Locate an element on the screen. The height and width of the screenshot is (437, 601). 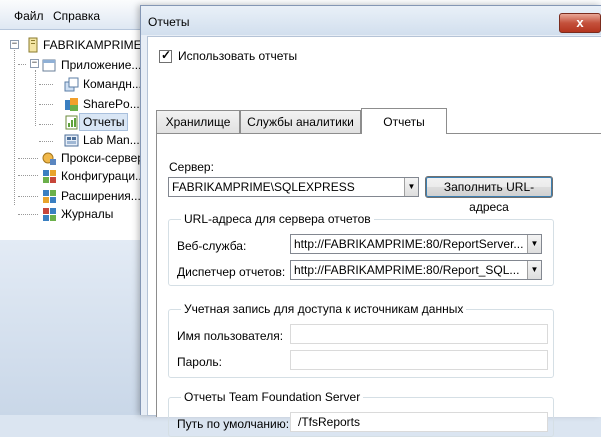
menu-help: Справка is located at coordinates (76, 16).